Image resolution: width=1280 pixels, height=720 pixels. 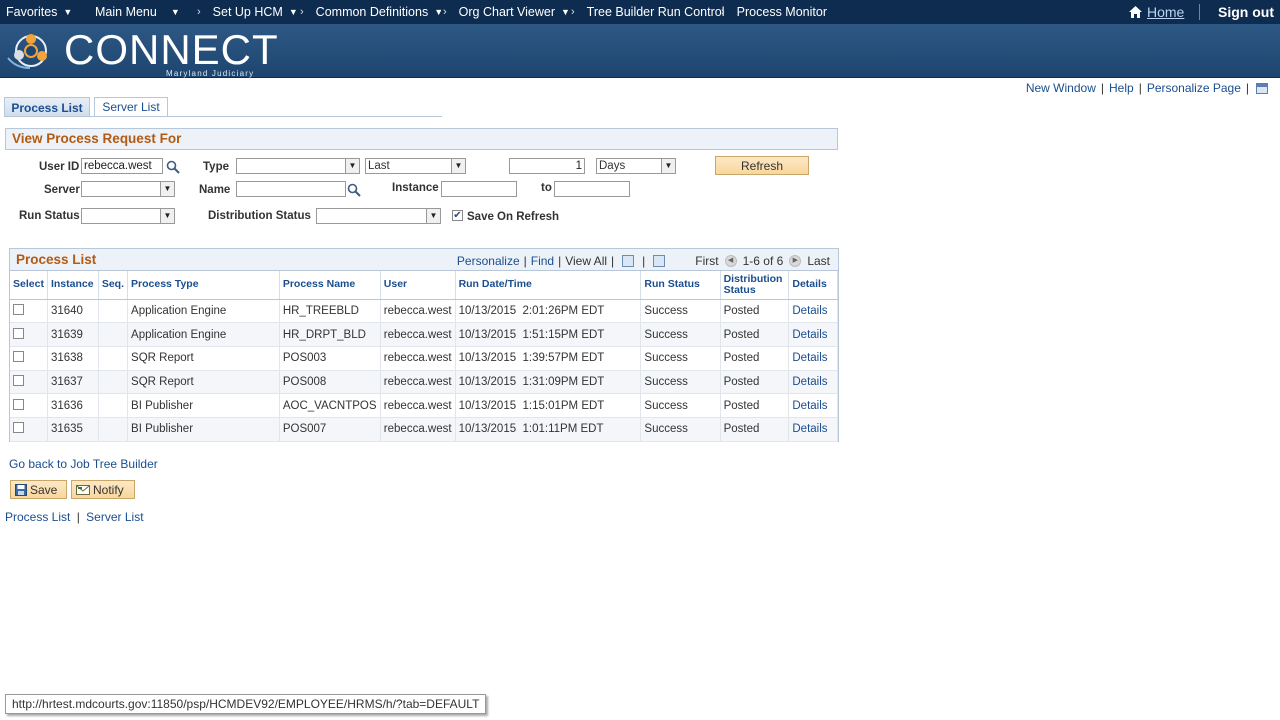 What do you see at coordinates (636, 166) in the screenshot?
I see `range-unit-select: Days ▼` at bounding box center [636, 166].